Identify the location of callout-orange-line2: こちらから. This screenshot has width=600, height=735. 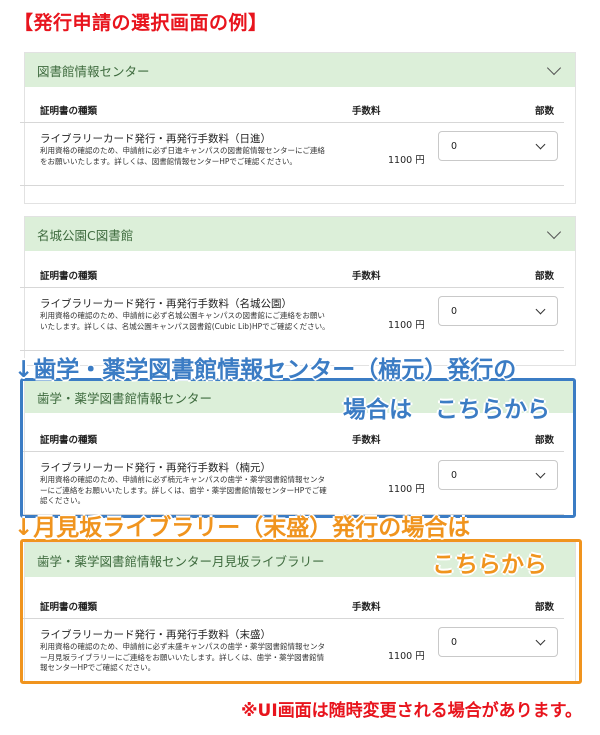
(489, 565).